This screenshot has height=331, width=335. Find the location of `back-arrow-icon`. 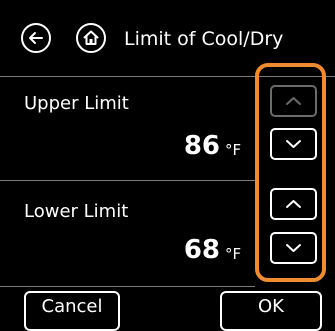

back-arrow-icon is located at coordinates (36, 38).